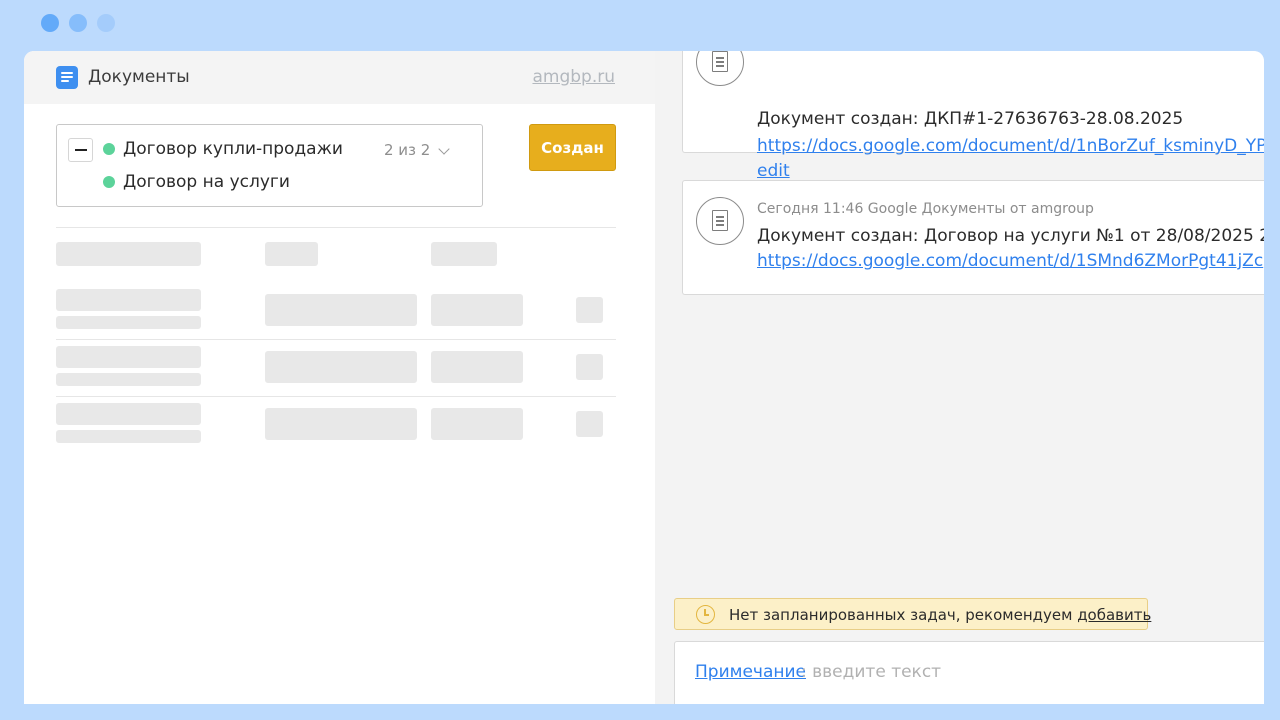 The image size is (1280, 720). Describe the element at coordinates (67, 77) in the screenshot. I see `document-icon` at that location.